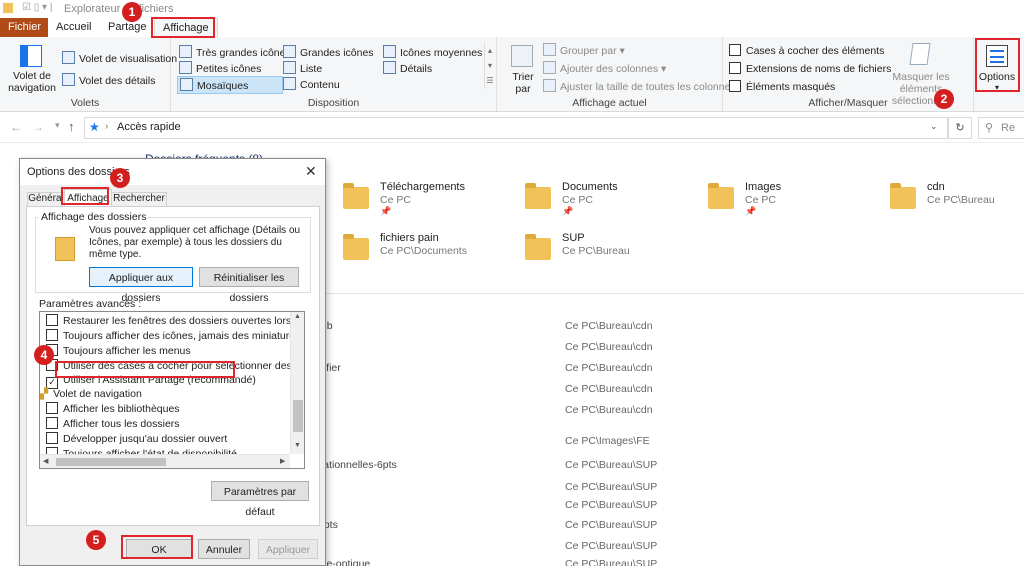  Describe the element at coordinates (957, 201) in the screenshot. I see `folder-tile: cdn Ce PC\Bureau` at that location.